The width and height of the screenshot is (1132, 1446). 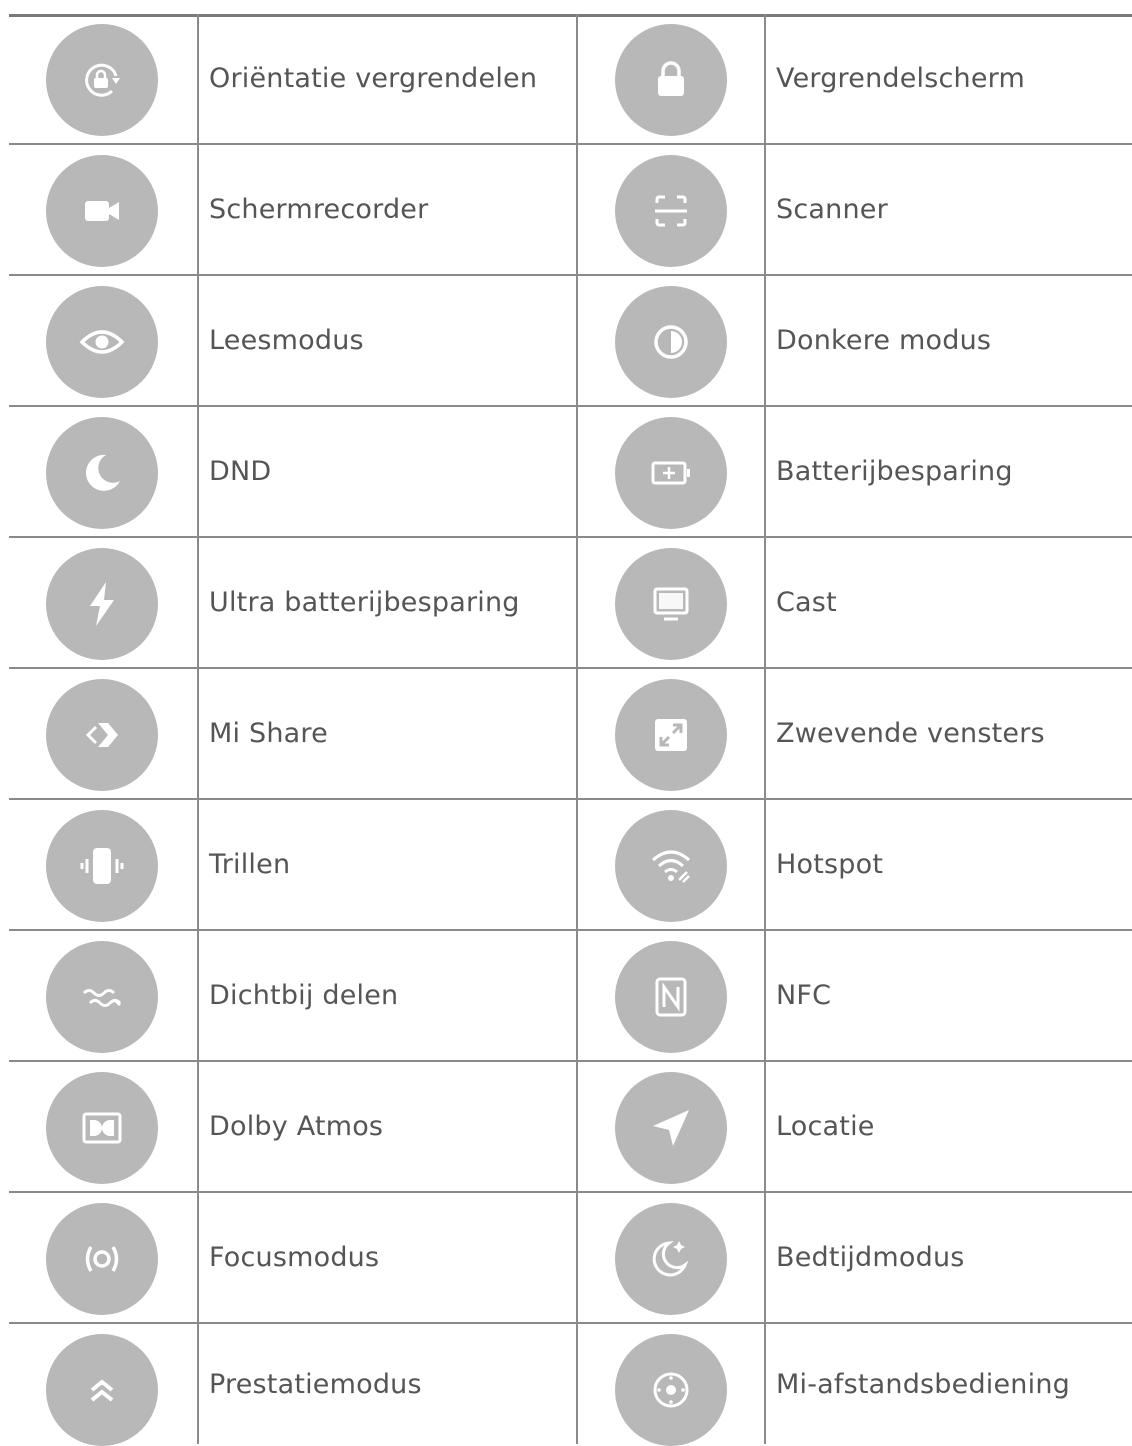 I want to click on table-row: Trillen Hotspot, so click(x=570, y=865).